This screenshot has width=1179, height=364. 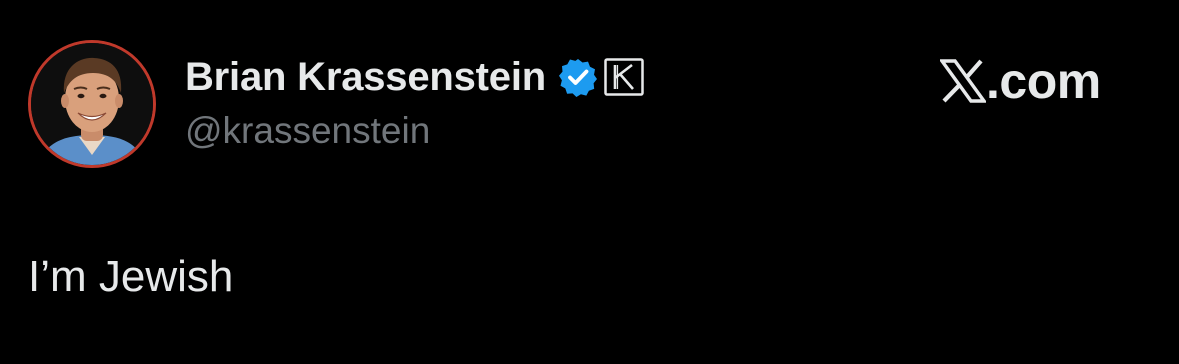 What do you see at coordinates (307, 131) in the screenshot?
I see `author-handle: @krassenstein` at bounding box center [307, 131].